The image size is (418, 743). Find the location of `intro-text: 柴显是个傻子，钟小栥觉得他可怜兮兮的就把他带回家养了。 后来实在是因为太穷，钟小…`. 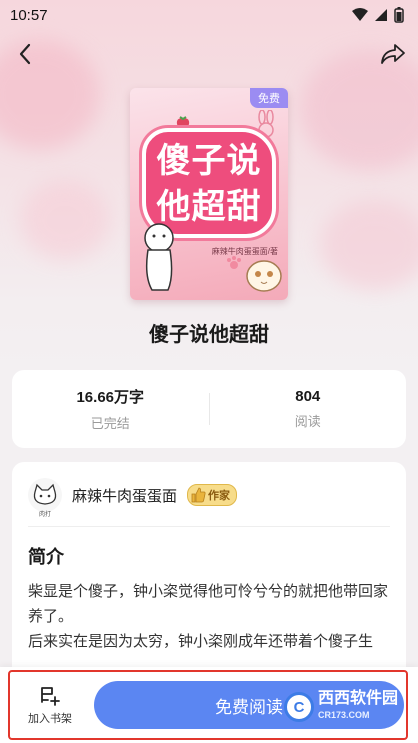

intro-text: 柴显是个傻子，钟小栥觉得他可怜兮兮的就把他带回家养了。 后来实在是因为太穷，钟小… is located at coordinates (209, 616).